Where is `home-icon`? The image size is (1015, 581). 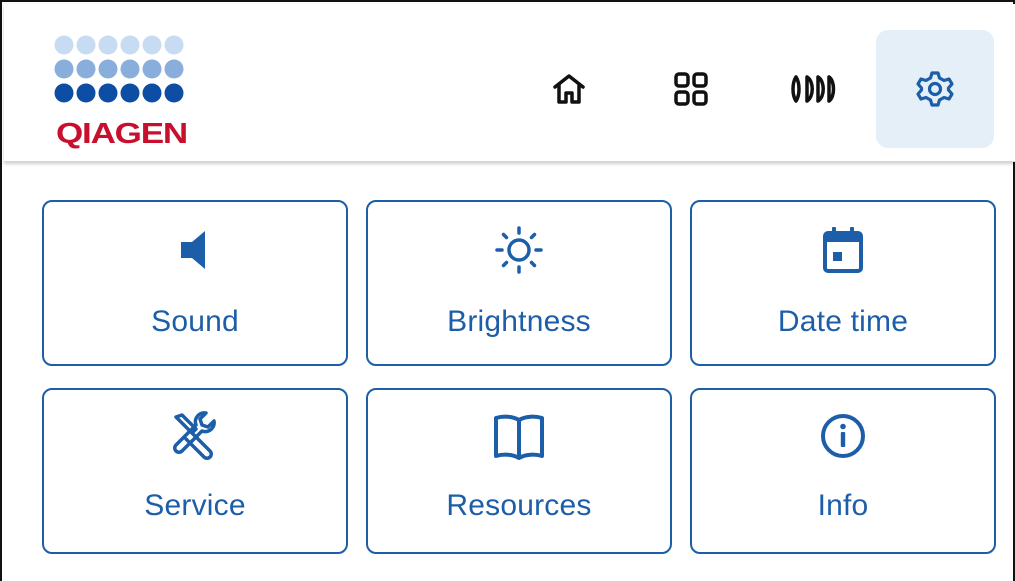 home-icon is located at coordinates (569, 89).